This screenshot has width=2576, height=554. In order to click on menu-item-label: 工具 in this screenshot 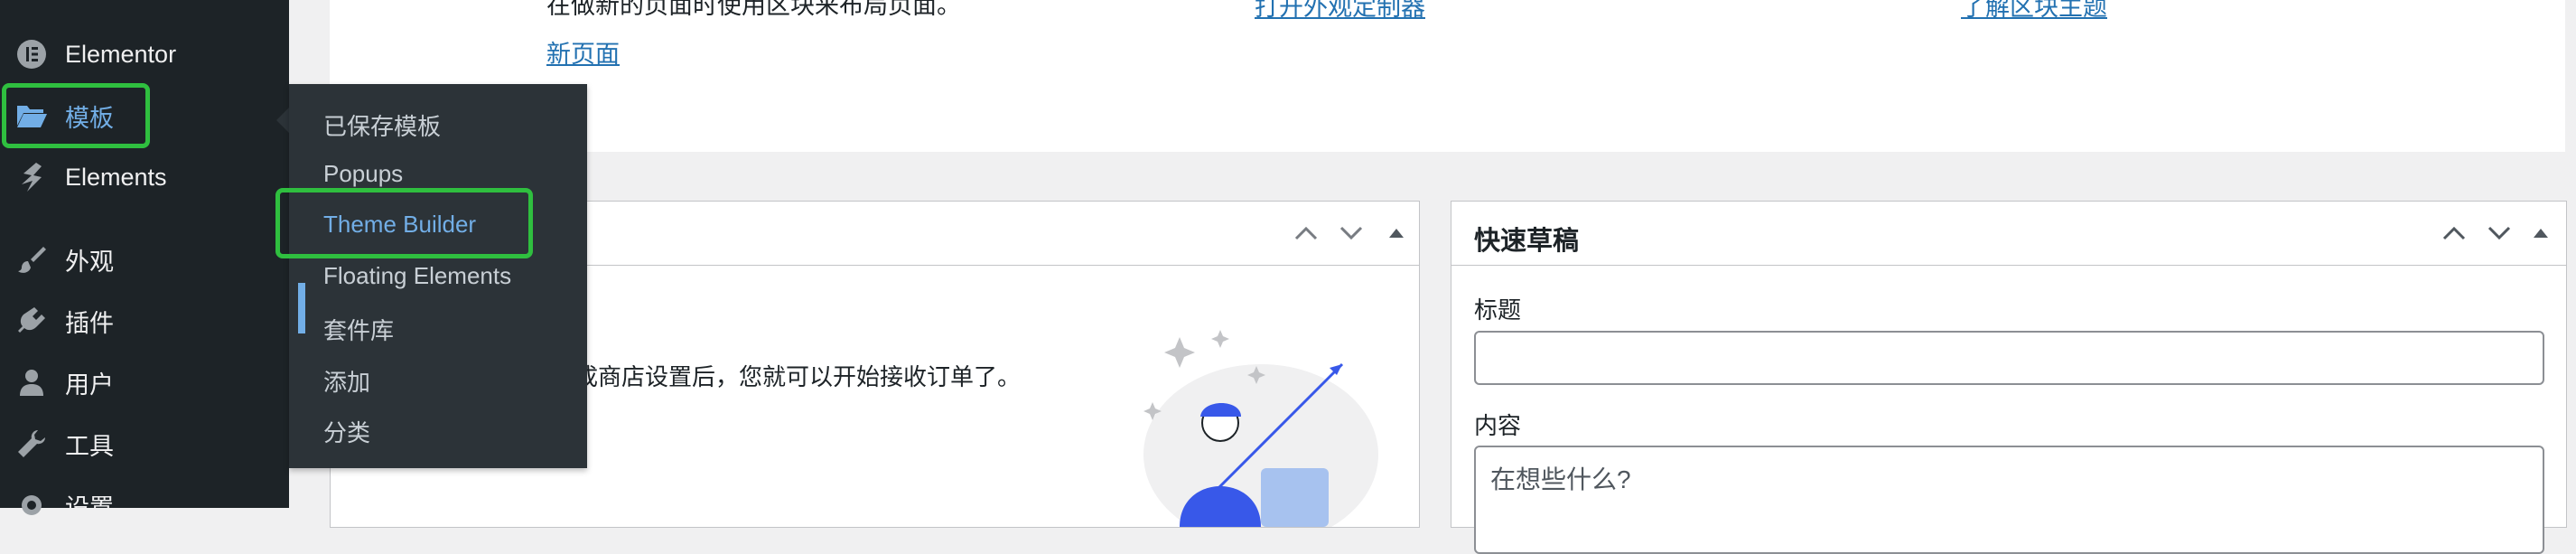, I will do `click(89, 446)`.